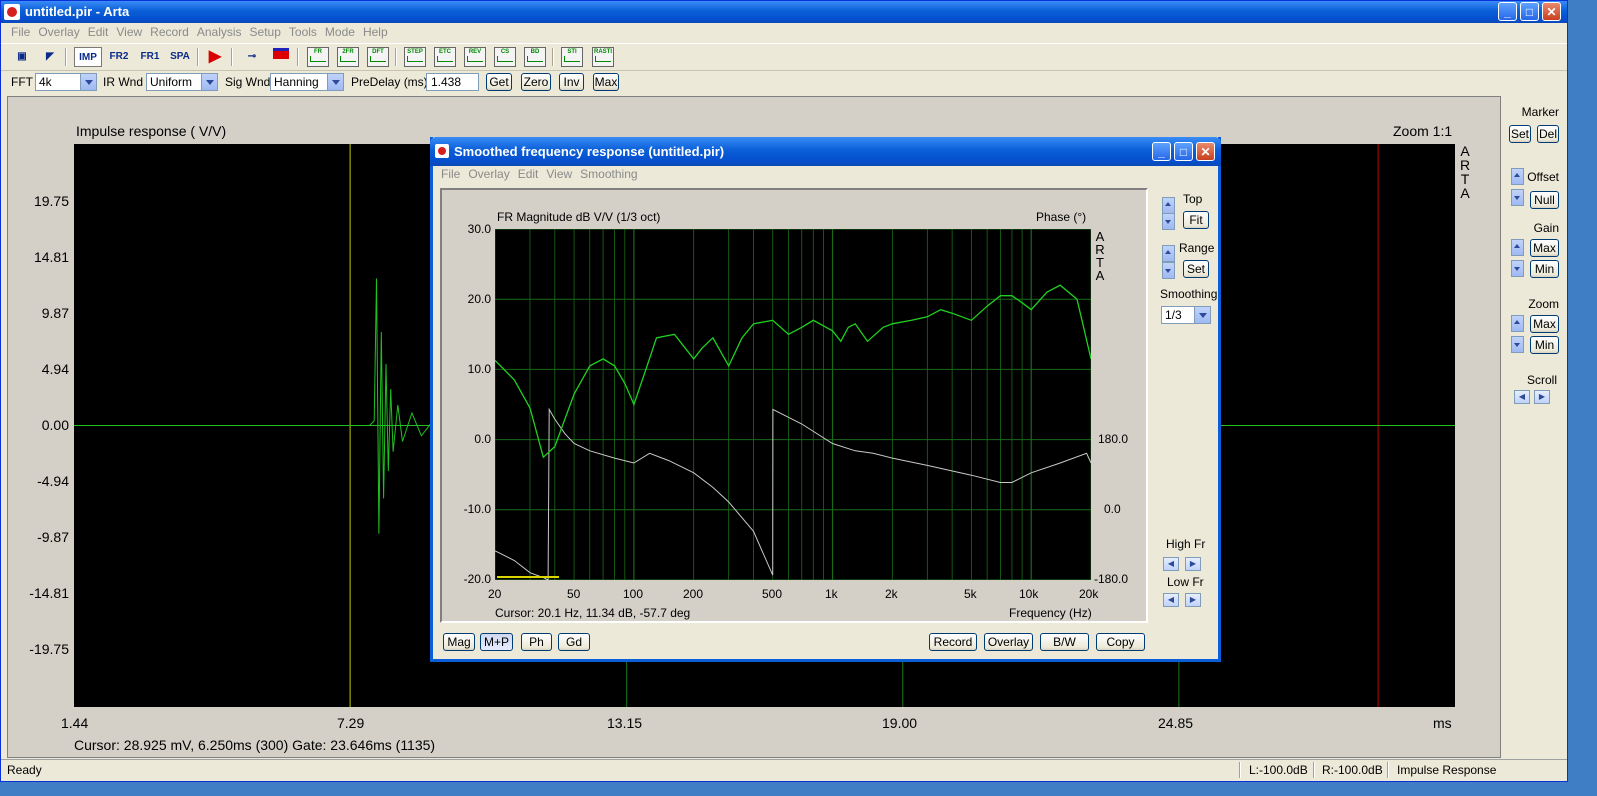  What do you see at coordinates (475, 57) in the screenshot?
I see `rev-plot-button: REV` at bounding box center [475, 57].